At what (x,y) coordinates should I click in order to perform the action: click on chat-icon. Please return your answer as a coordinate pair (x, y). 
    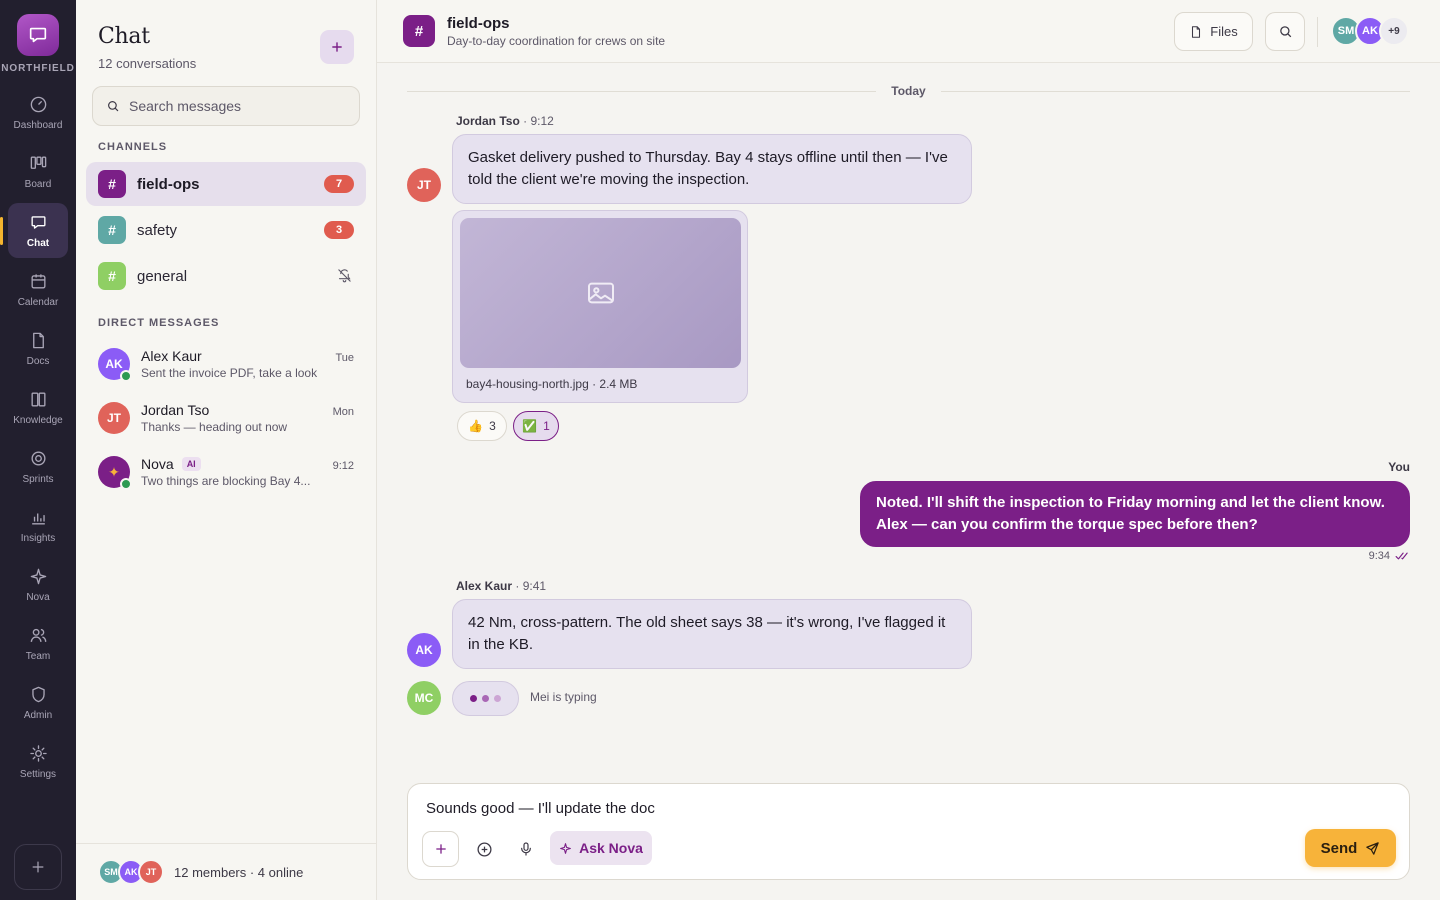
    Looking at the image, I should click on (38, 223).